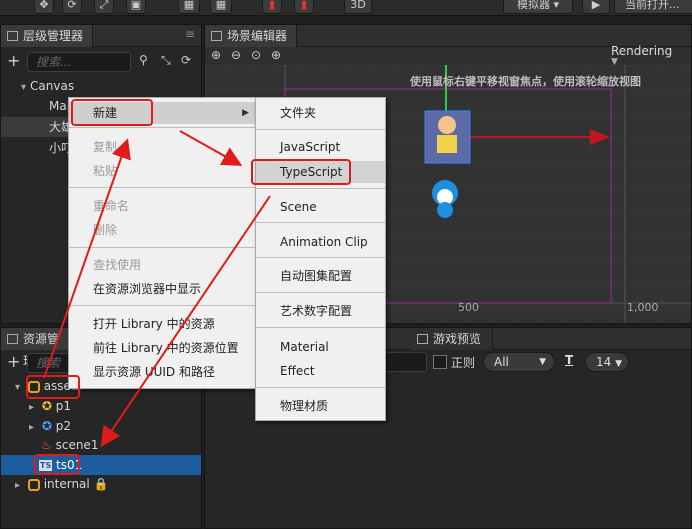  Describe the element at coordinates (87, 258) in the screenshot. I see `arrow-assets-to-new` at that location.